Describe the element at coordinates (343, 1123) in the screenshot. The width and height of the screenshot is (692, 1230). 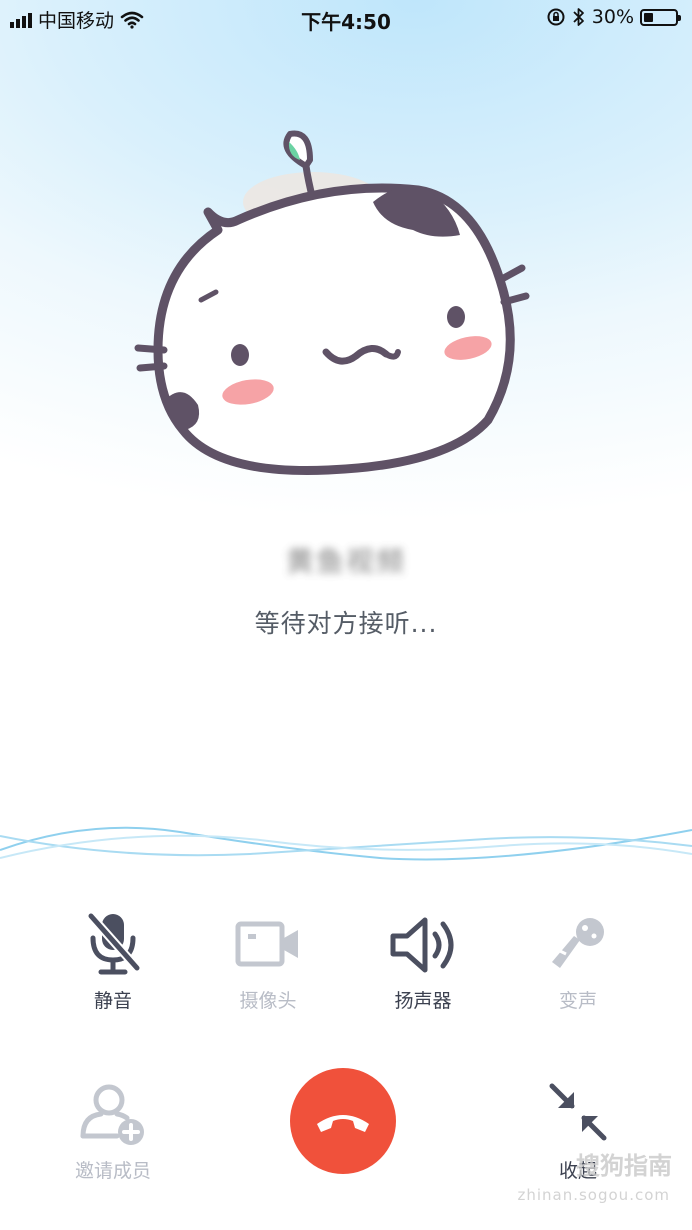
I see `hang-up-icon` at that location.